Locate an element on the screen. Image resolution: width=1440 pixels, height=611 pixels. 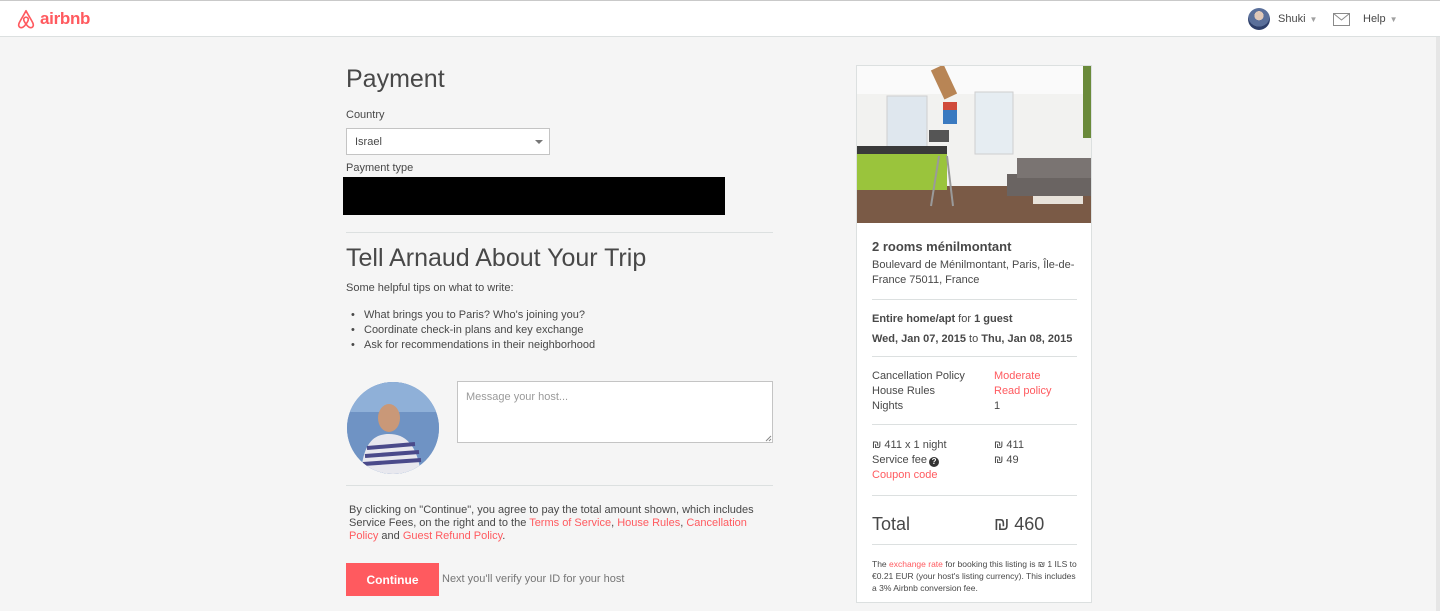
help-menu: Help ▼ is located at coordinates (1380, 19).